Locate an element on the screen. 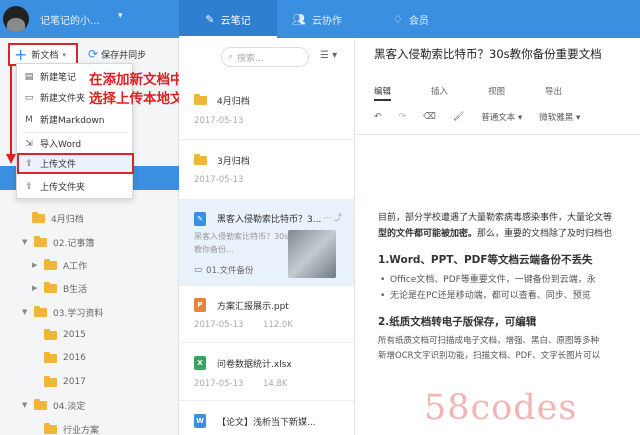  tree-item: ▼ 02.记事簿 is located at coordinates (89, 242).